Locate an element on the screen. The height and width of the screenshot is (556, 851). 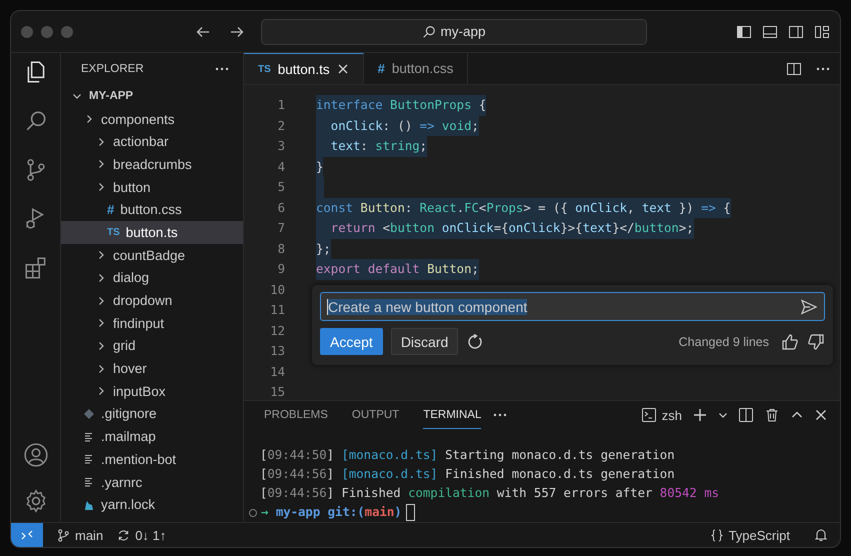
file-item: .yarnrc is located at coordinates (152, 482).